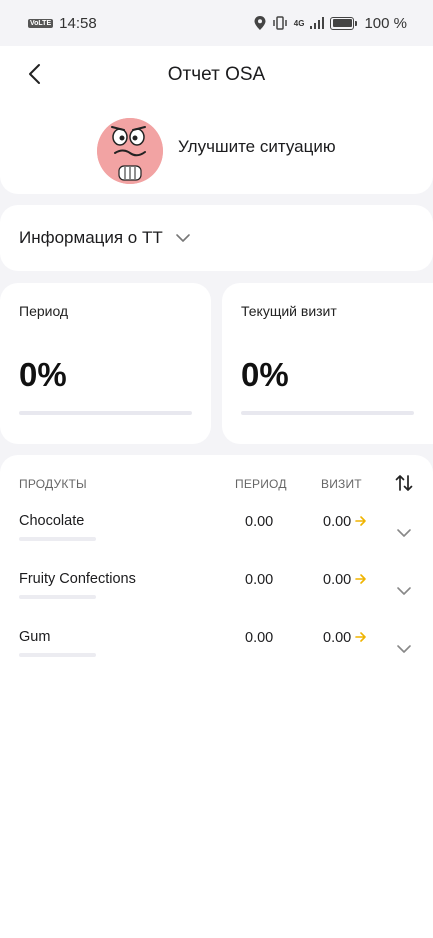 The width and height of the screenshot is (433, 938). I want to click on product-name: Gum, so click(35, 637).